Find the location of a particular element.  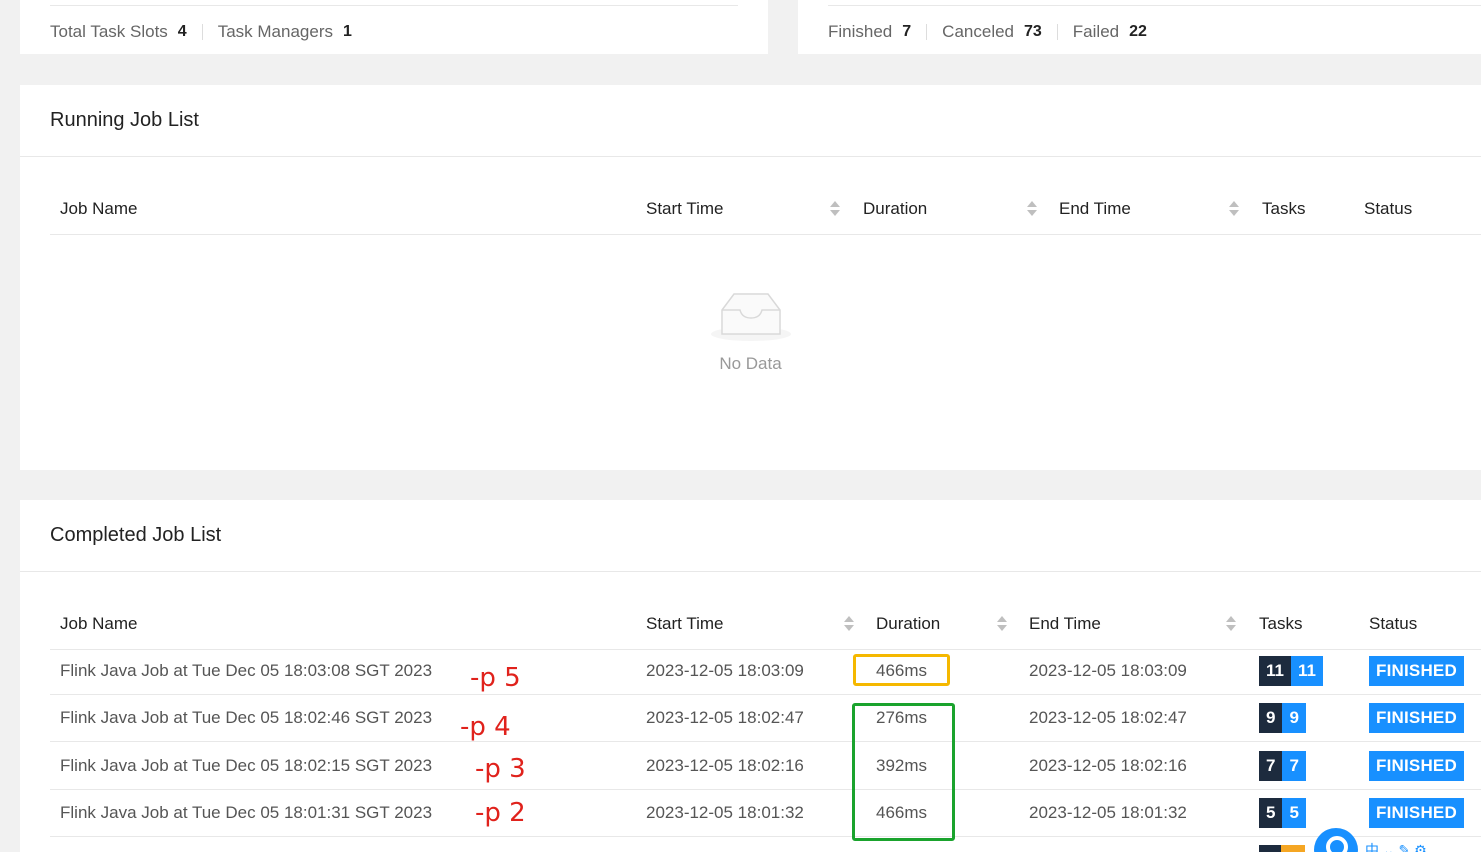

task-counts: 99 is located at coordinates (1282, 718).